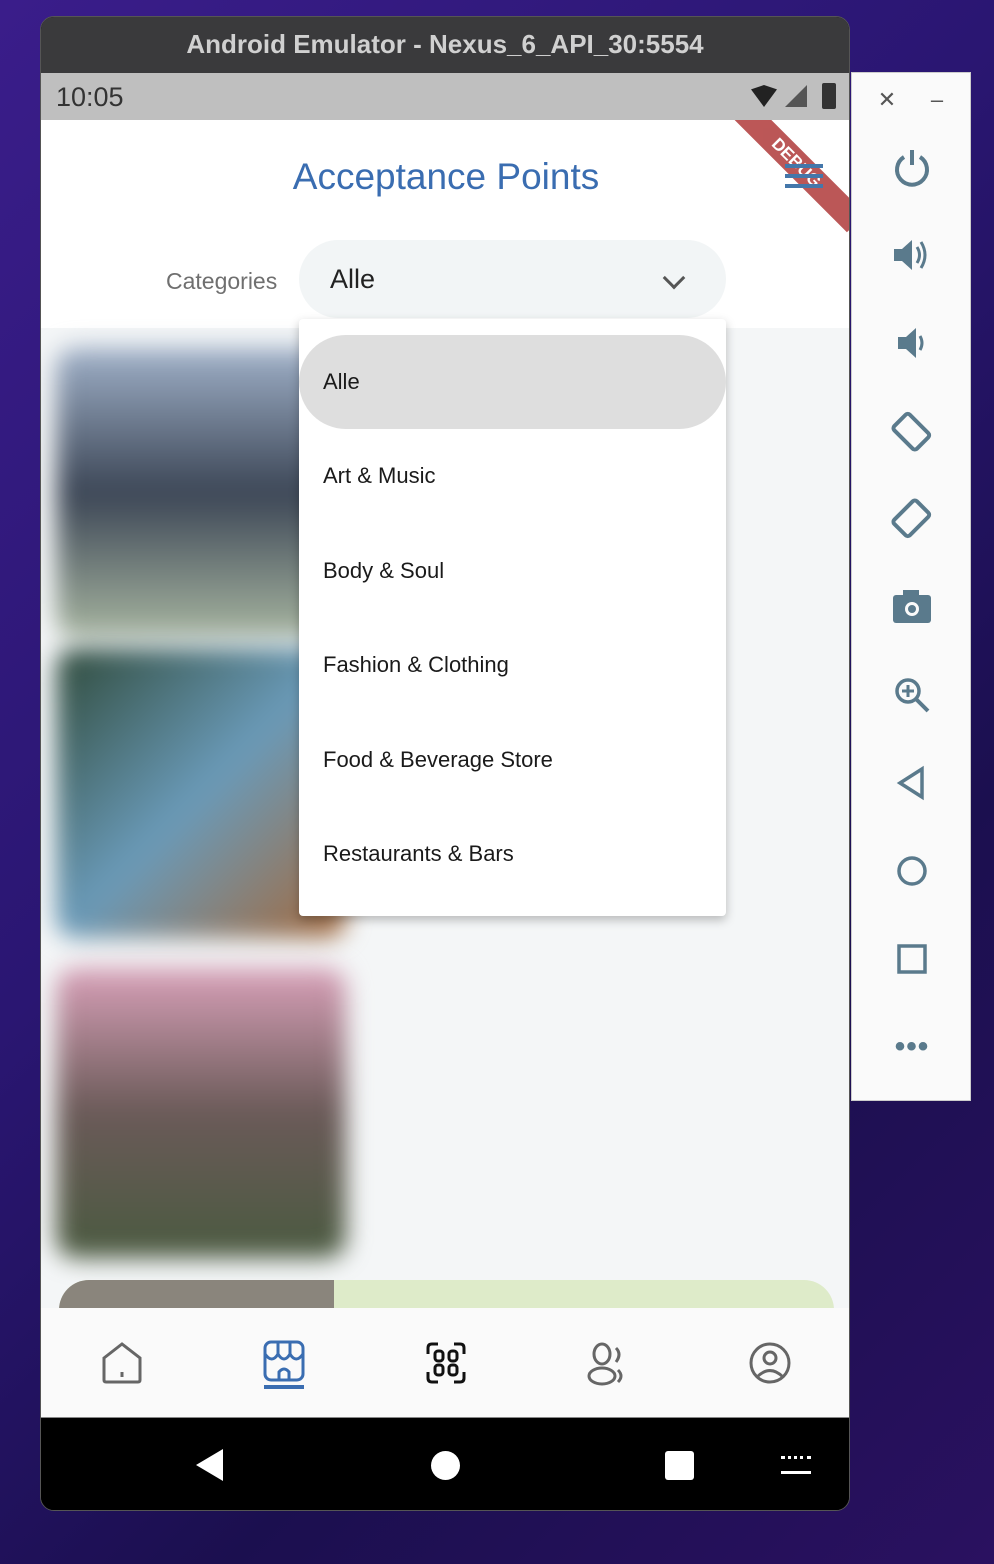 The width and height of the screenshot is (994, 1564). I want to click on wifi-icon, so click(764, 96).